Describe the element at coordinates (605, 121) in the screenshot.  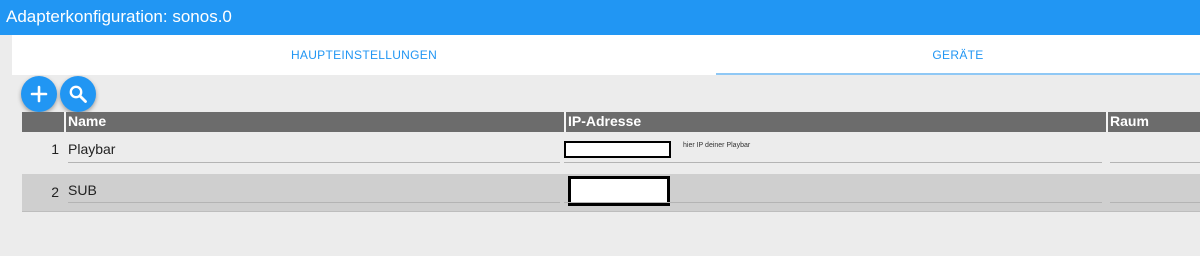
I see `column-header-ip: IP-Adresse` at that location.